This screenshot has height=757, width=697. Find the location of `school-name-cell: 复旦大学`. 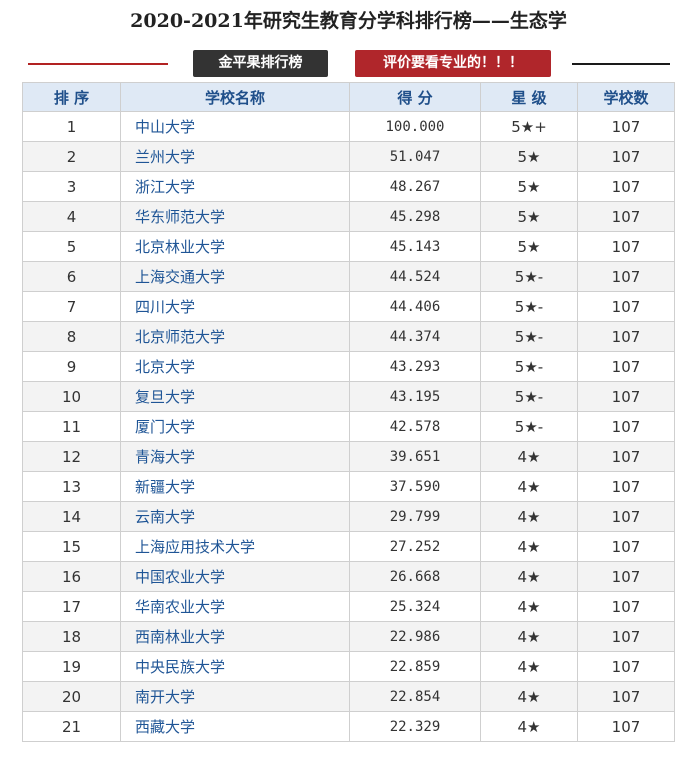

school-name-cell: 复旦大学 is located at coordinates (235, 396).